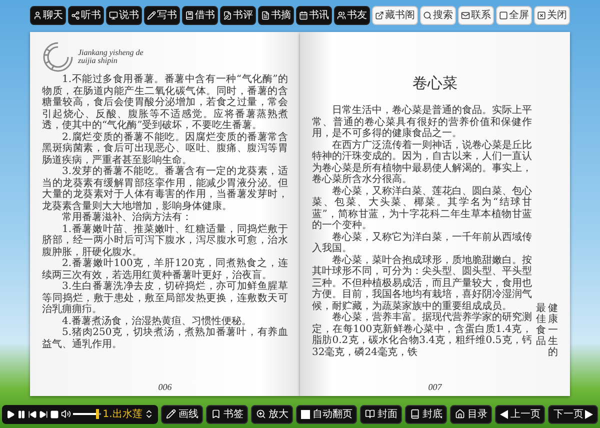 This screenshot has width=600, height=428. I want to click on toolbar-button: 听书, so click(86, 15).